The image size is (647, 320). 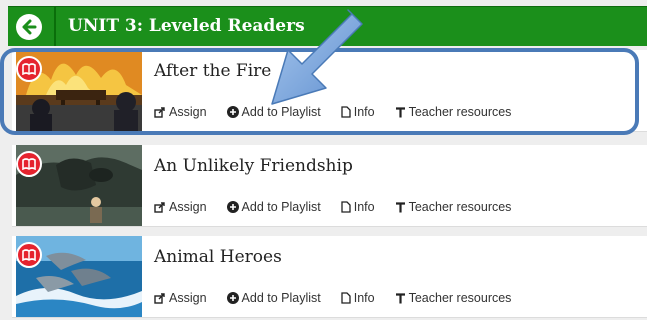 What do you see at coordinates (218, 257) in the screenshot?
I see `reader-title: Animal Heroes` at bounding box center [218, 257].